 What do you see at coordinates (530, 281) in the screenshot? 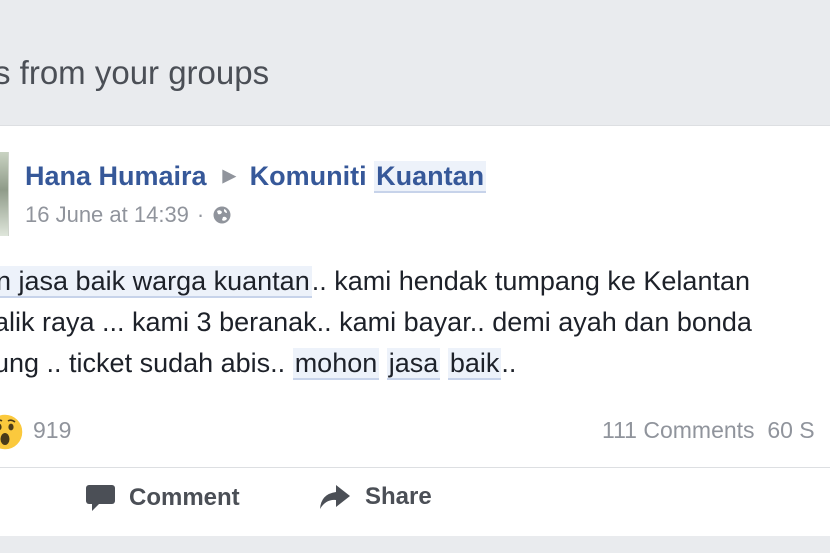
I see `post-text: .. kami hendak tumpang ke Kelantan` at bounding box center [530, 281].